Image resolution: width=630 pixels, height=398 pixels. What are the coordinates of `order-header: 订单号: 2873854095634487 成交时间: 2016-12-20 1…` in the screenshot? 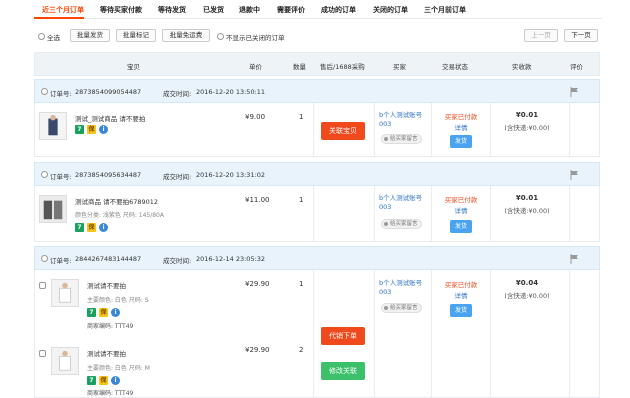 It's located at (317, 174).